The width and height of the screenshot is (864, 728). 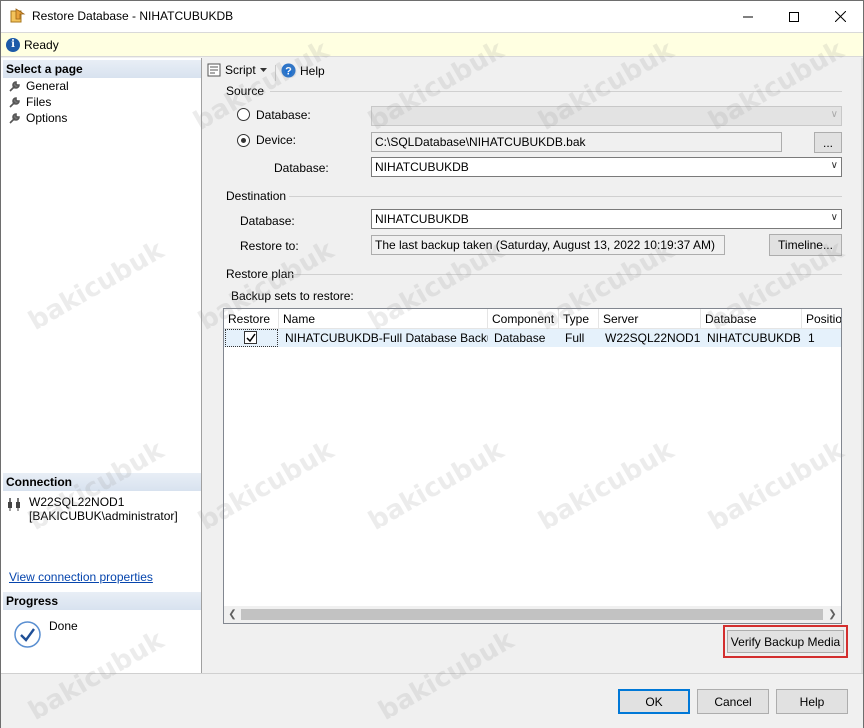 I want to click on column-header-name: Name, so click(x=383, y=319).